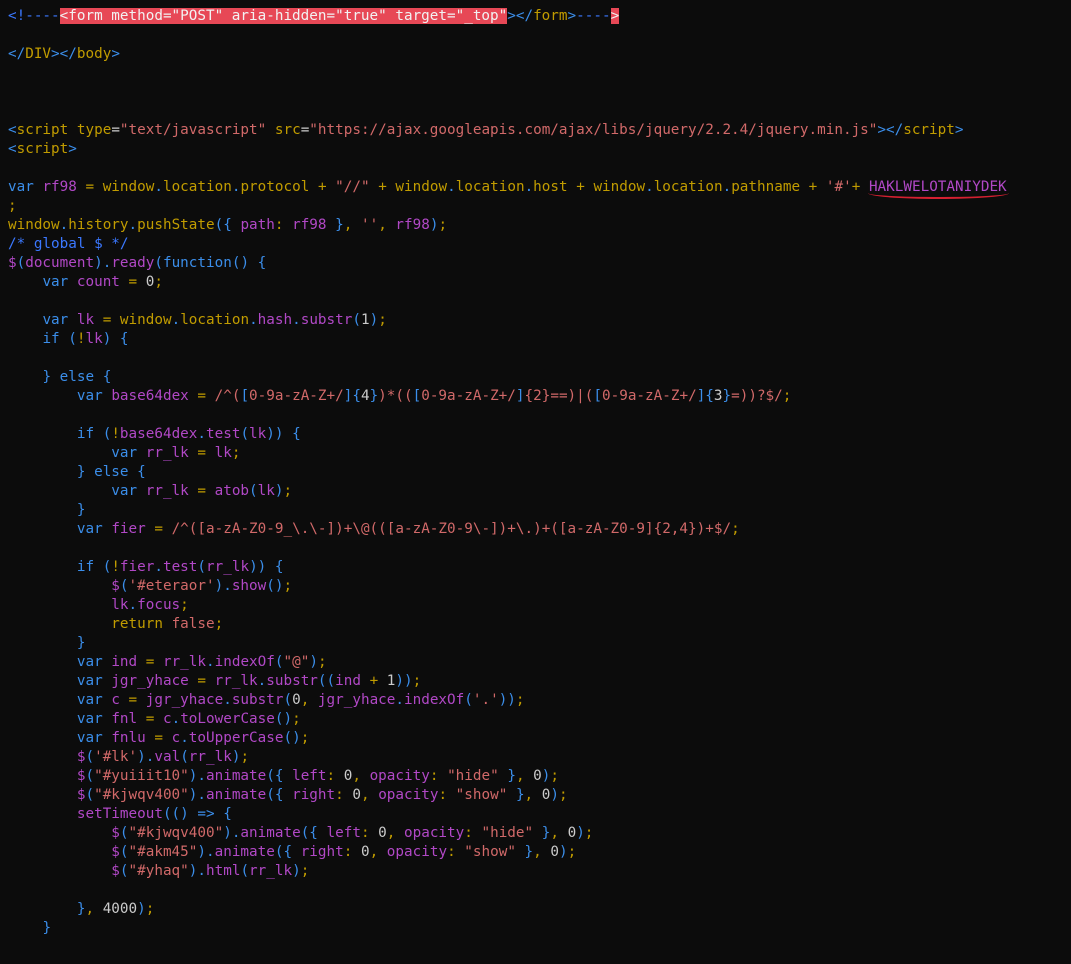  What do you see at coordinates (296, 662) in the screenshot?
I see `code-token: "@"` at bounding box center [296, 662].